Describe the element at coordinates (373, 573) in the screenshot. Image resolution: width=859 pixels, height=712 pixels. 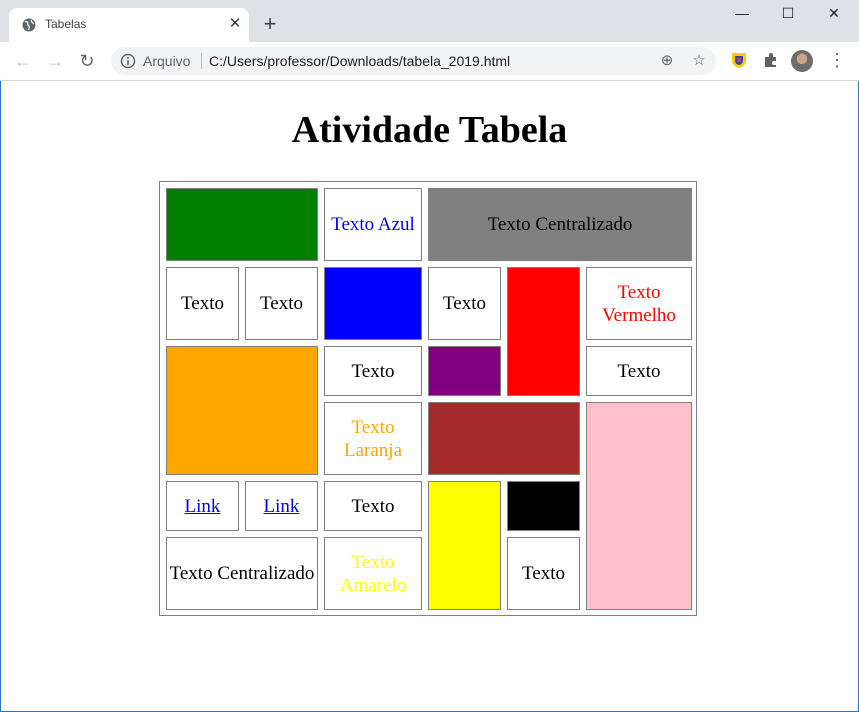
I see `yellow-text-cell: Texto Amarelo` at that location.